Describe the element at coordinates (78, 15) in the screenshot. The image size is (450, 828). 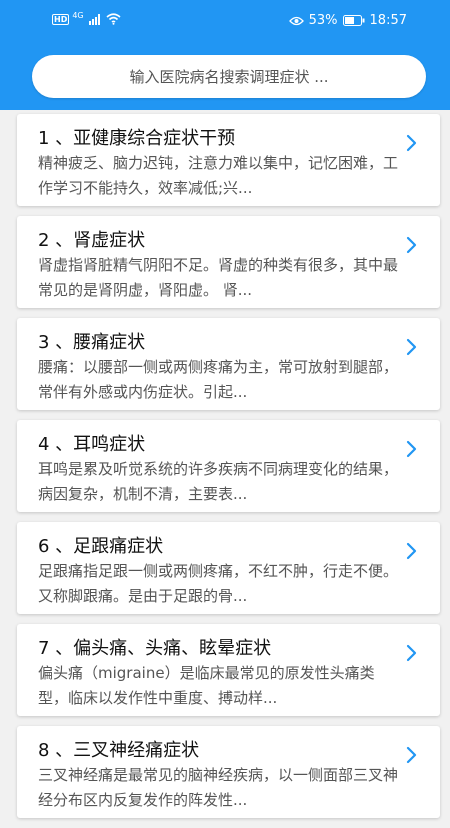
I see `network-type-label: 4G` at that location.